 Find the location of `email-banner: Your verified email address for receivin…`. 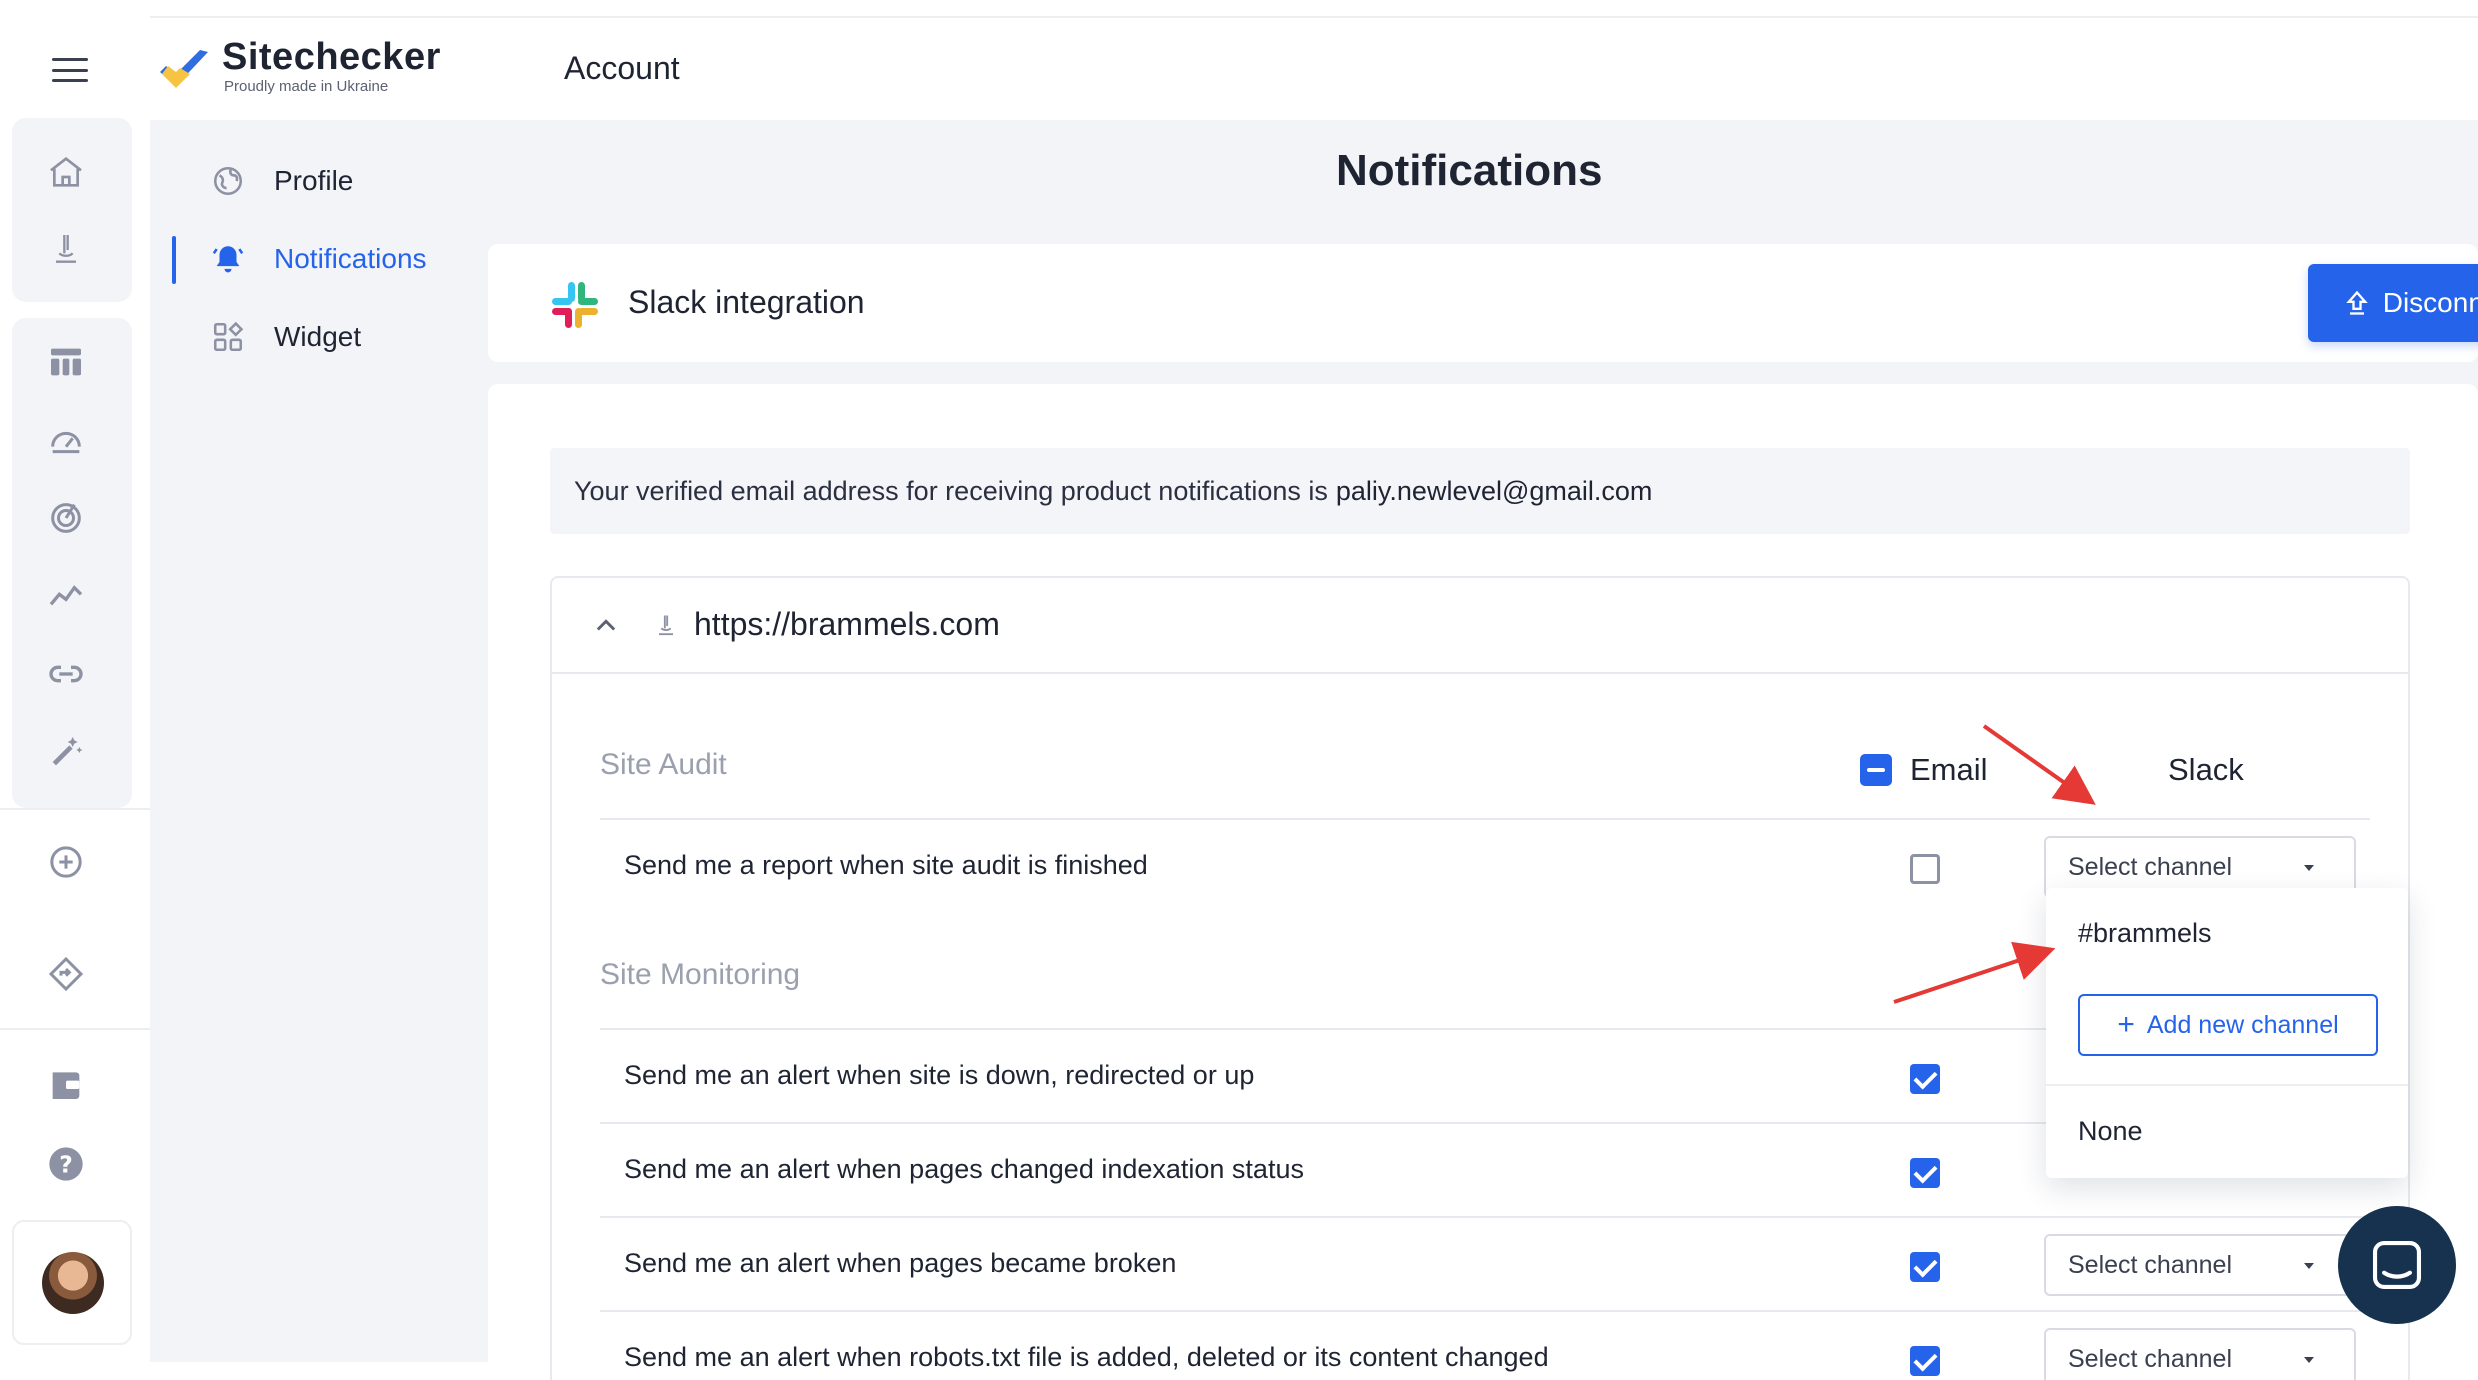

email-banner: Your verified email address for receivin… is located at coordinates (1480, 491).